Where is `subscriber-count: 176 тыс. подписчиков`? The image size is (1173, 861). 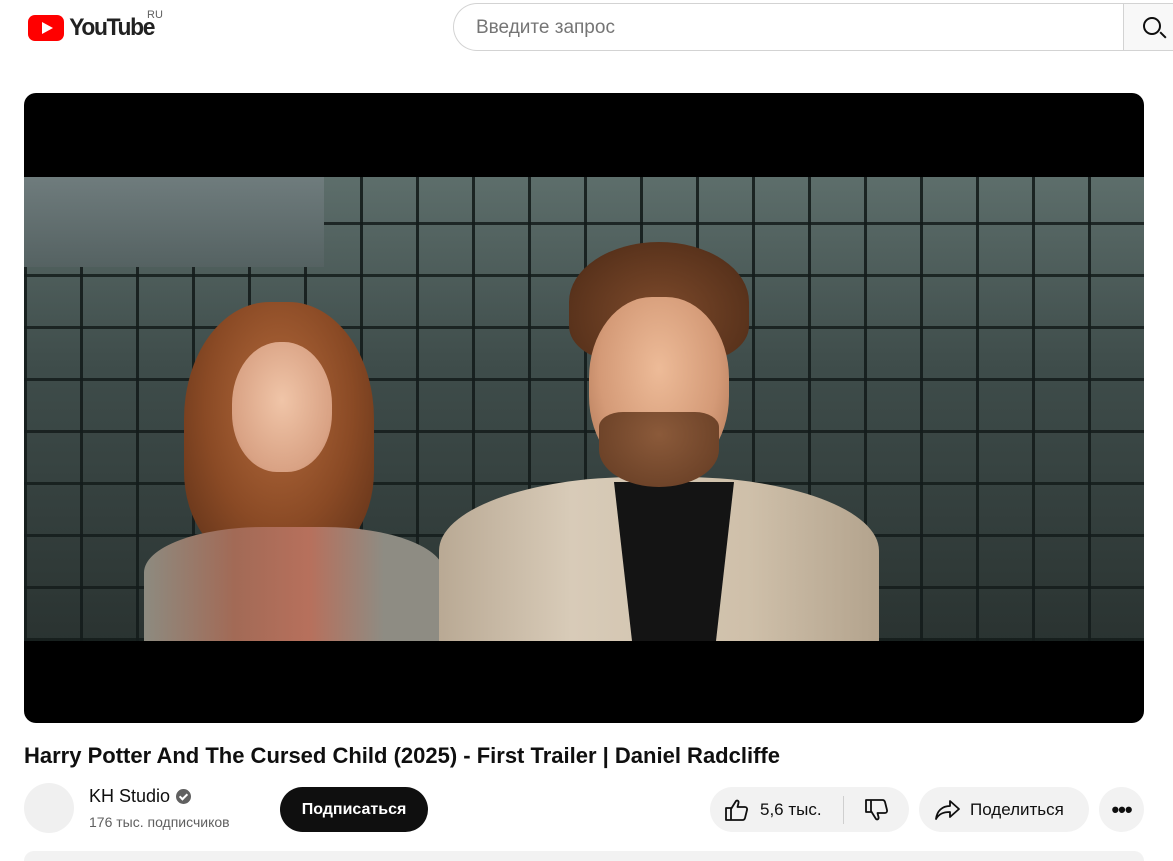
subscriber-count: 176 тыс. подписчиков is located at coordinates (159, 822).